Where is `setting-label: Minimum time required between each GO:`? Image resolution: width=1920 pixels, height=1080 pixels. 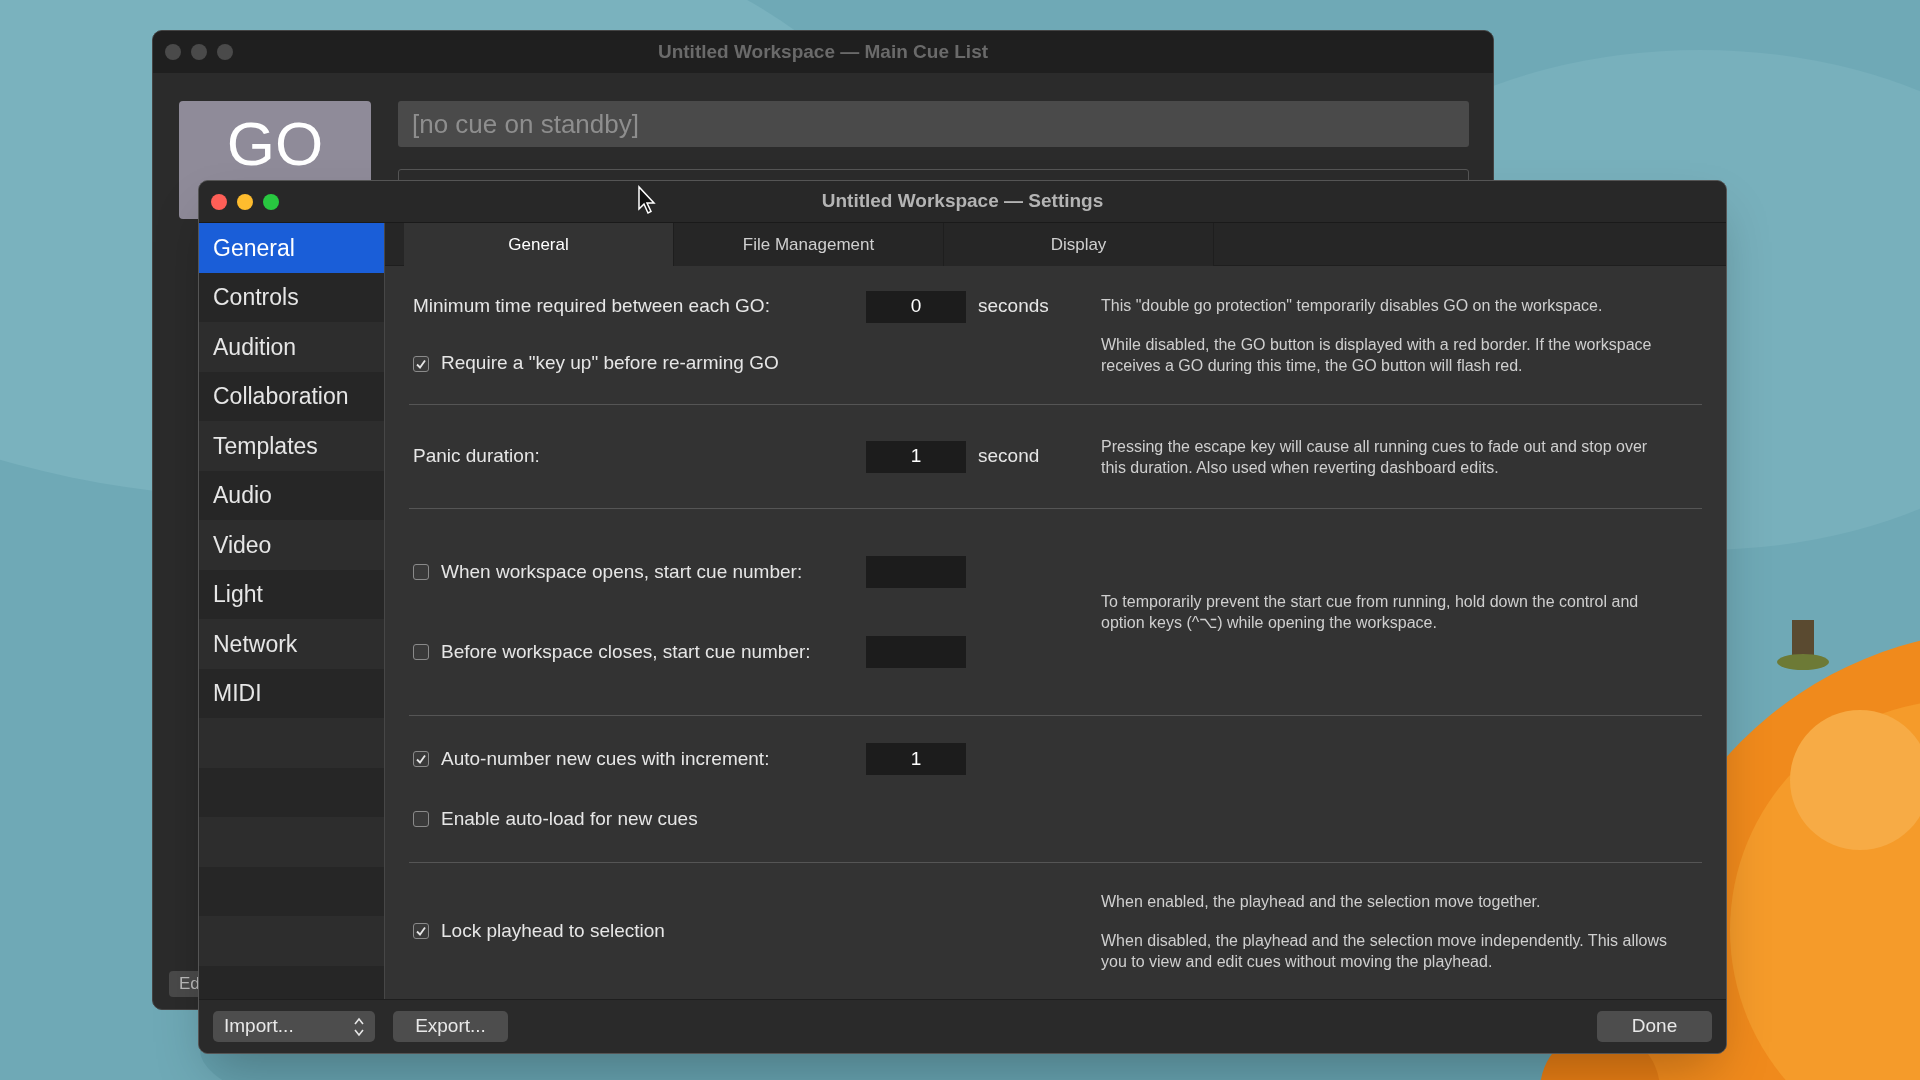
setting-label: Minimum time required between each GO: is located at coordinates (592, 306).